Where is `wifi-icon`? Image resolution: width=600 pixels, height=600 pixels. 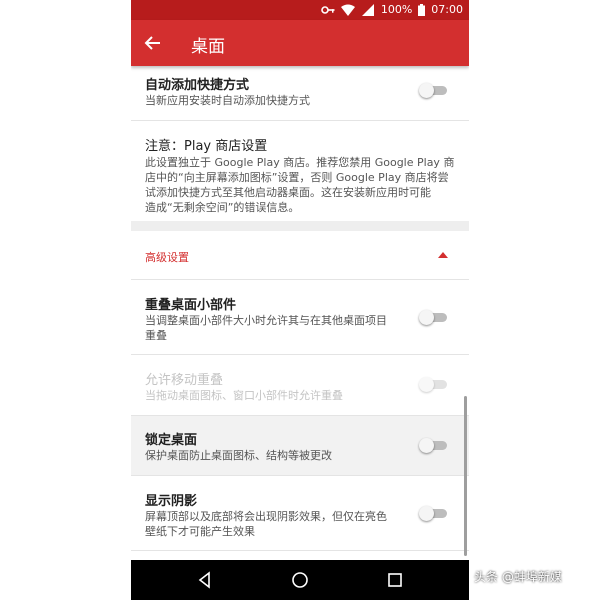 wifi-icon is located at coordinates (347, 10).